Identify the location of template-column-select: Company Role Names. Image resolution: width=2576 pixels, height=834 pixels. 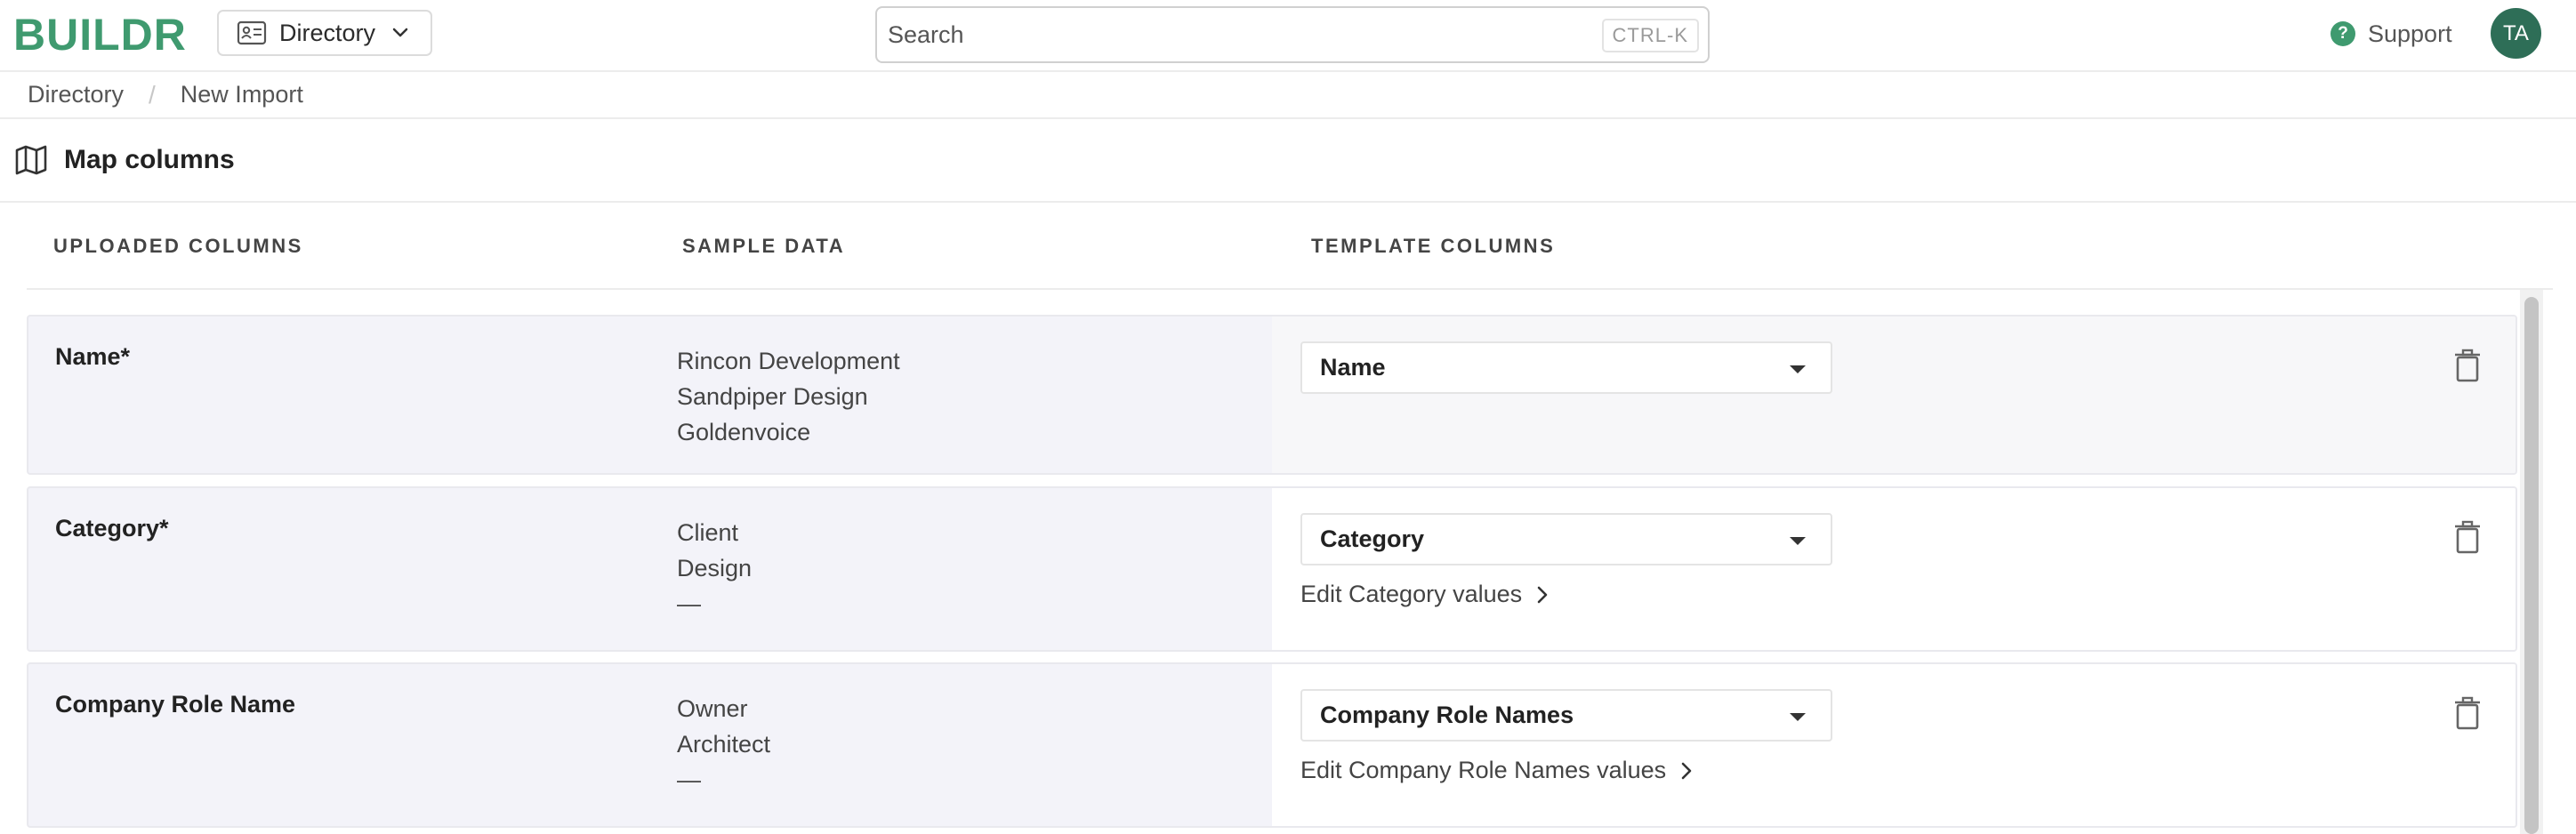
(1566, 715).